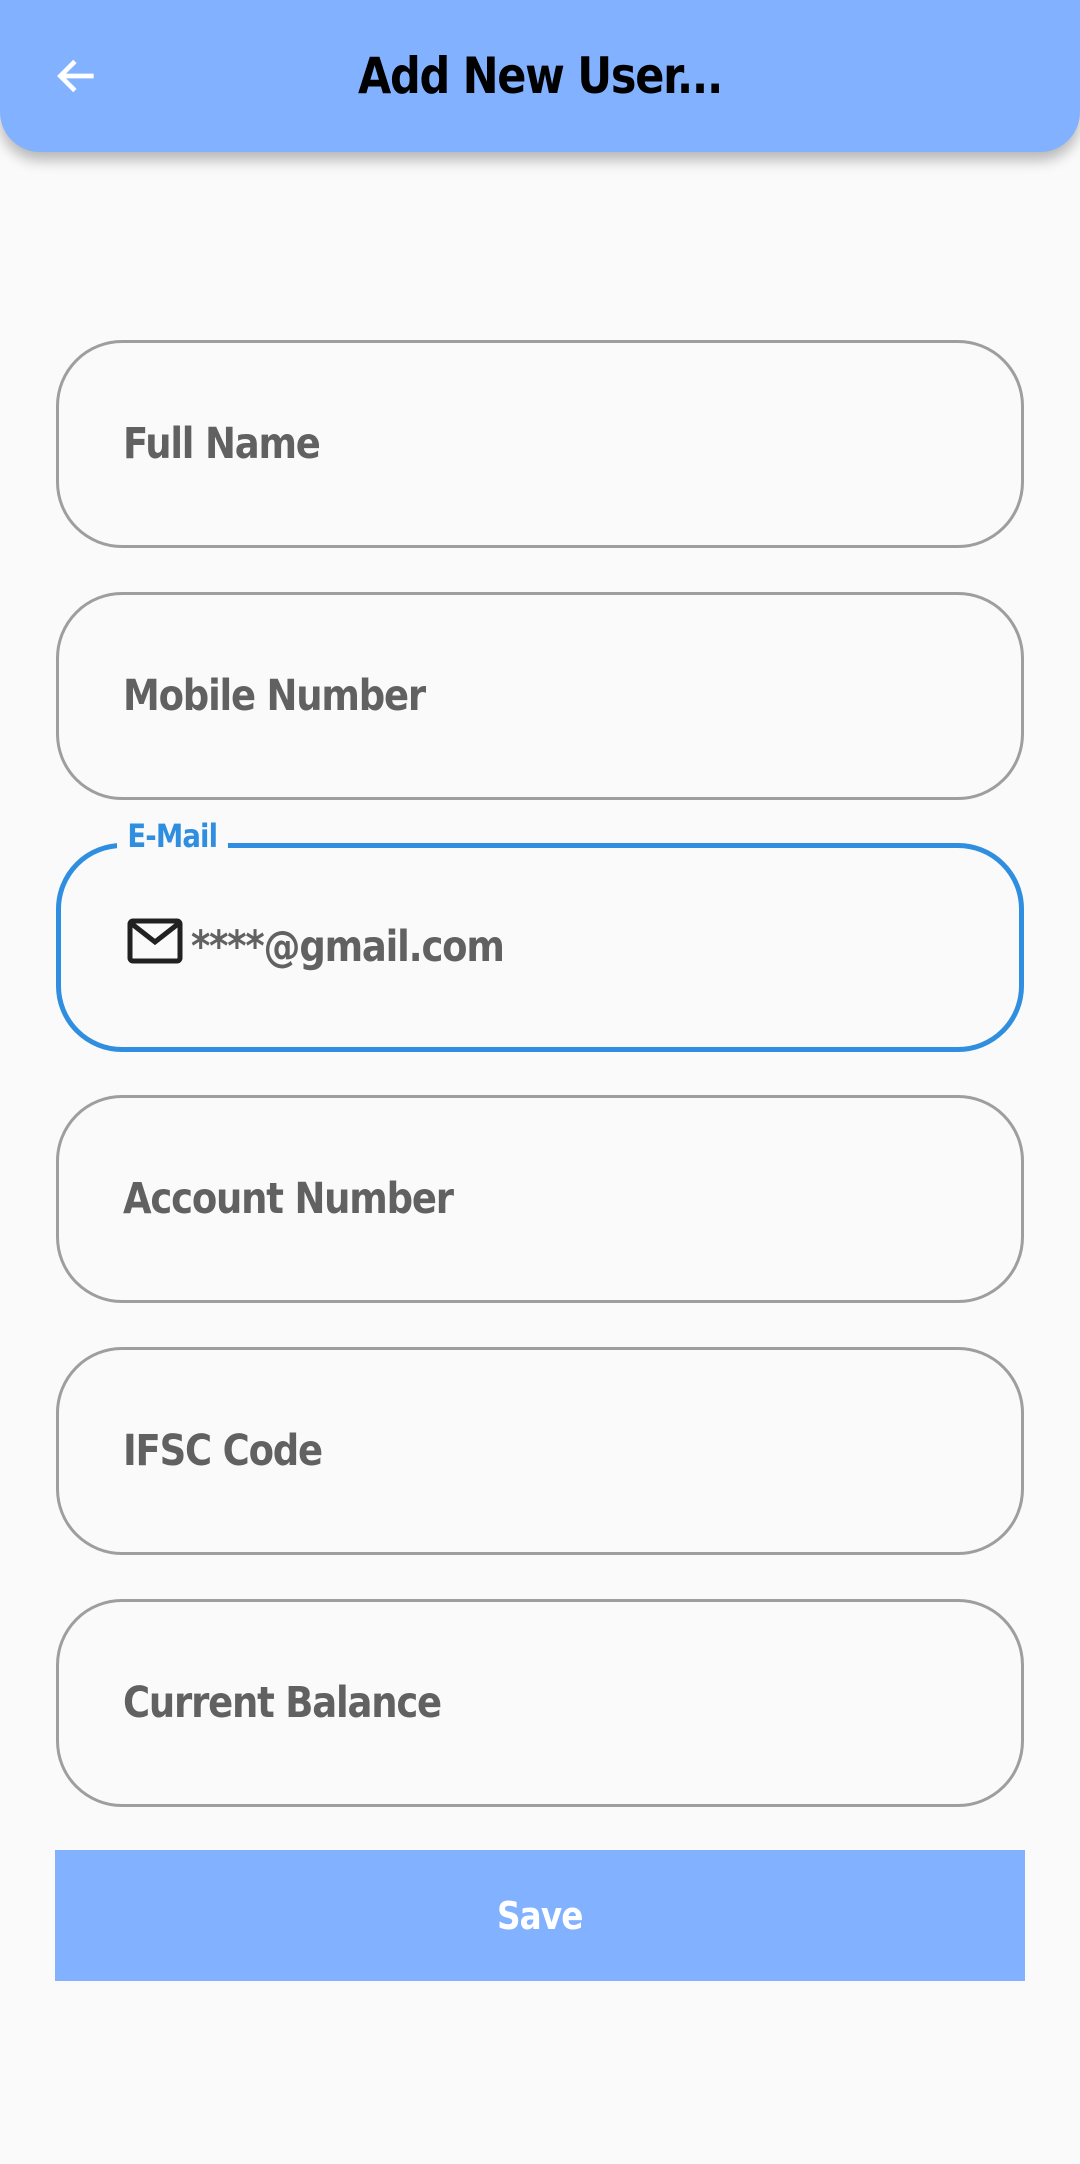  I want to click on account-number-field: Account Number, so click(540, 1199).